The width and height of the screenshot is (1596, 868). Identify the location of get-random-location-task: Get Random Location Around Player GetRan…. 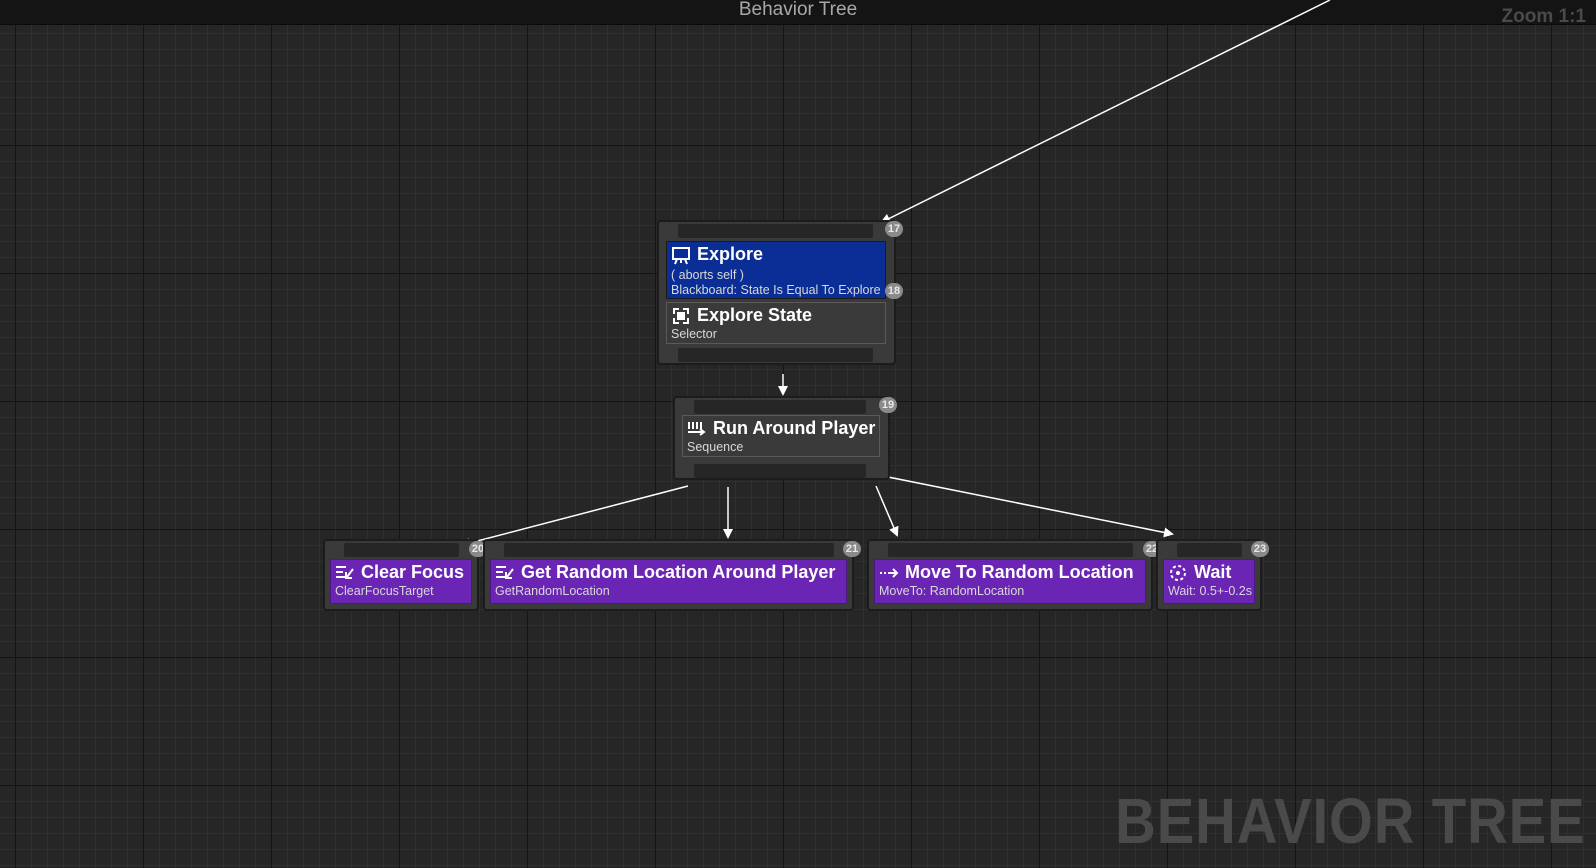
(668, 581).